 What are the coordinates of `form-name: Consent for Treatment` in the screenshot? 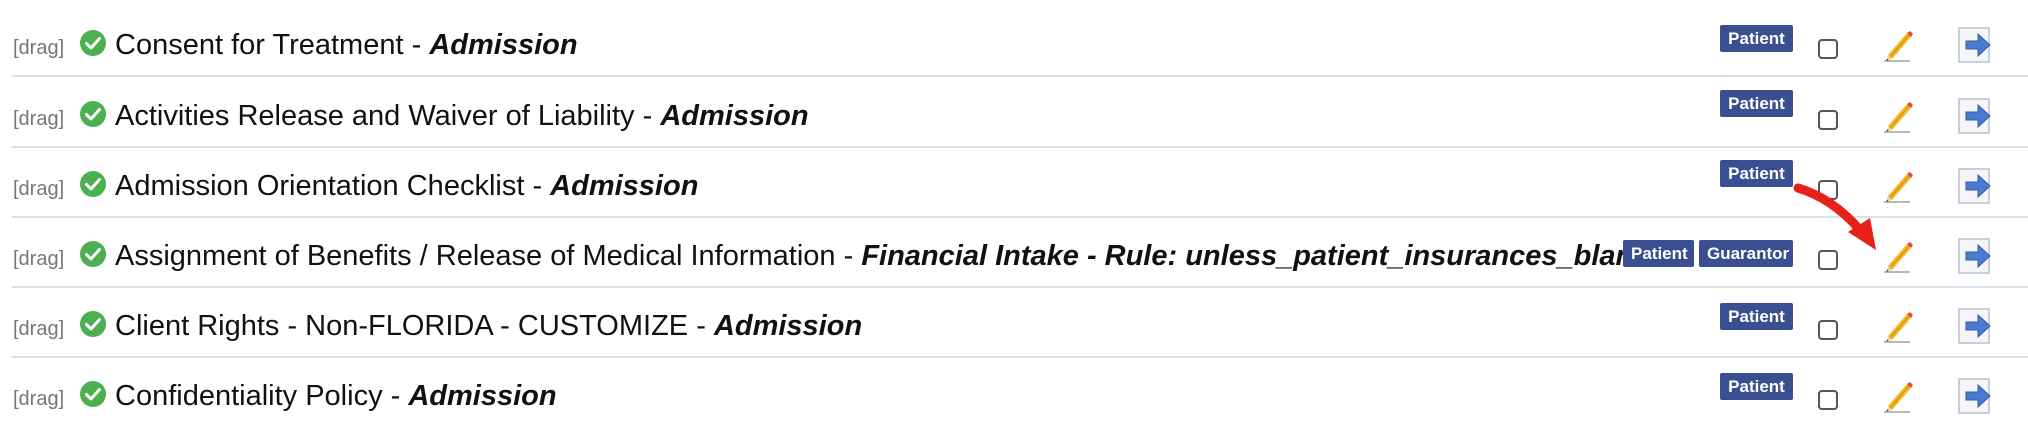 It's located at (259, 45).